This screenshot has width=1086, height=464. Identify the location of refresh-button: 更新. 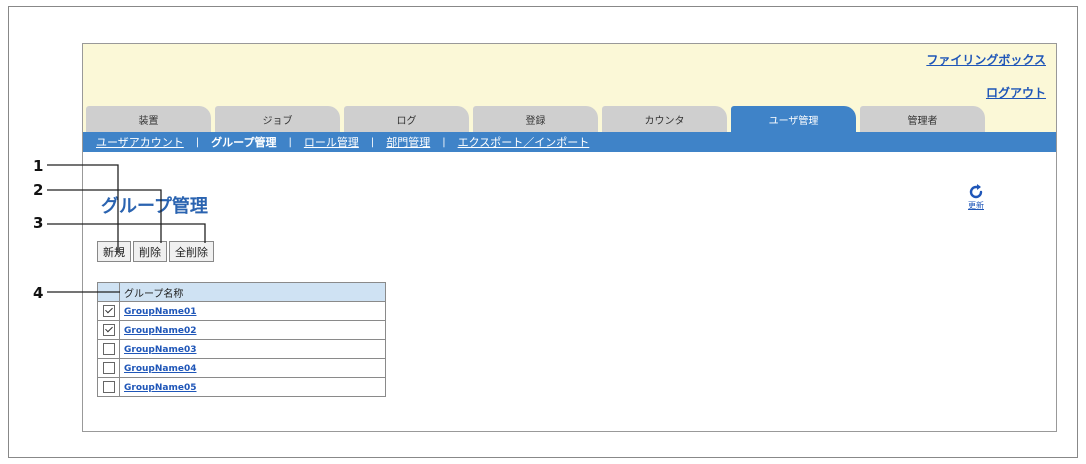
(976, 199).